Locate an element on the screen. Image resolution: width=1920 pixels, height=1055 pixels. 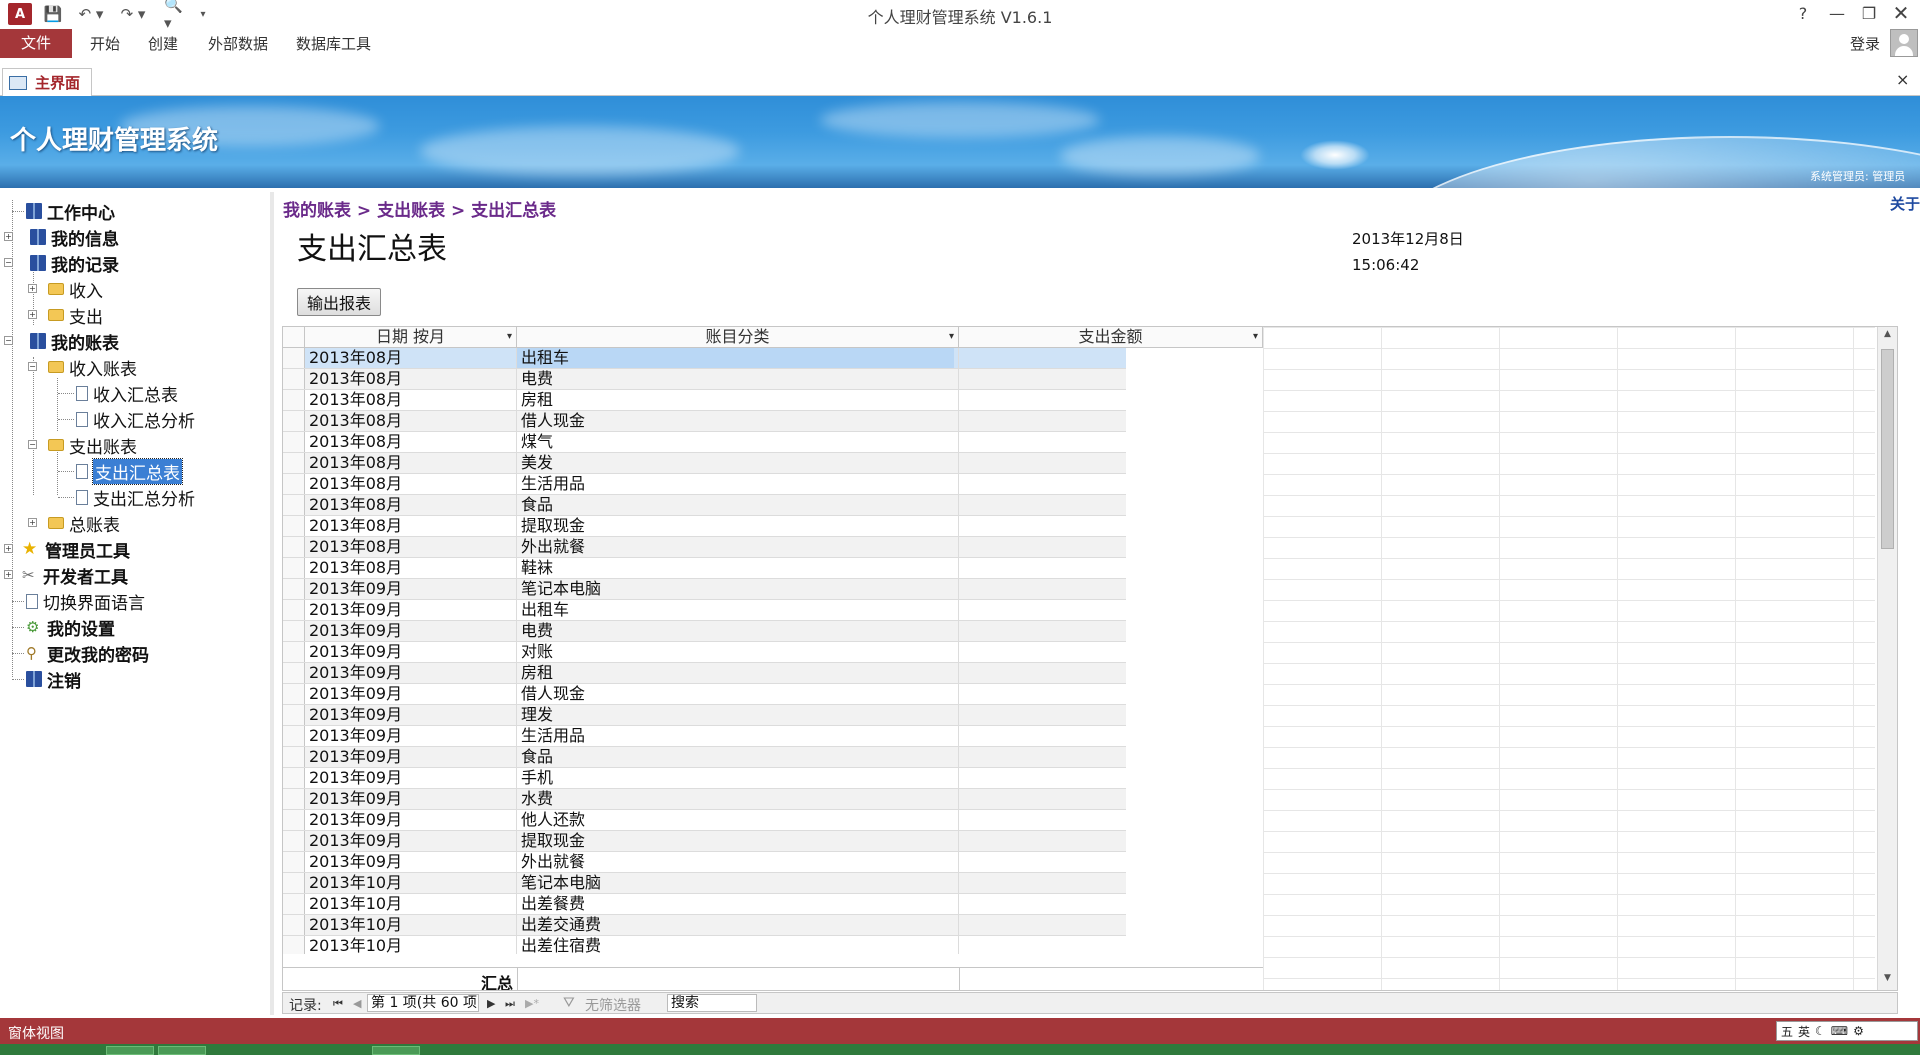
last-record-icon: ⏭ is located at coordinates (510, 1004).